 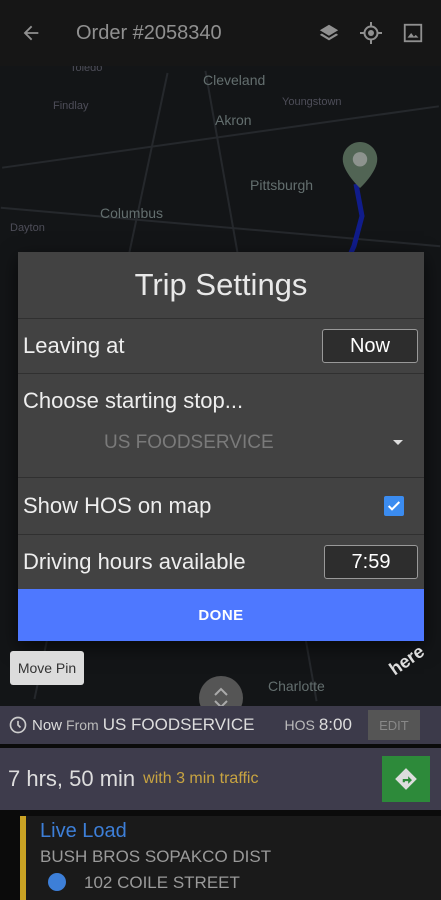 I want to click on leaving-at-label: Leaving at, so click(x=74, y=345).